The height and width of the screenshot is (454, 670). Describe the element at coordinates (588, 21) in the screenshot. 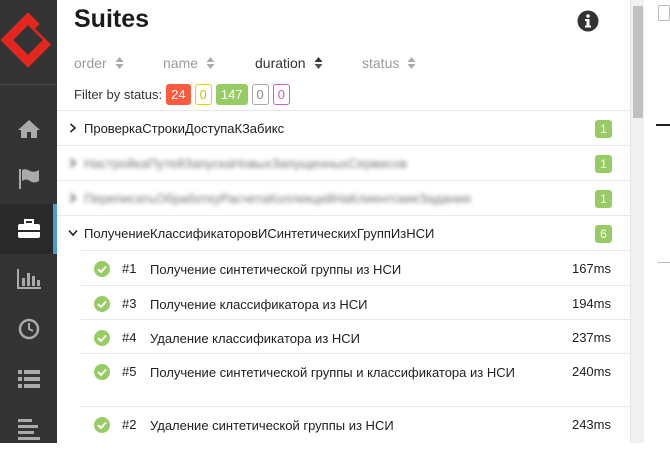

I see `info-icon` at that location.